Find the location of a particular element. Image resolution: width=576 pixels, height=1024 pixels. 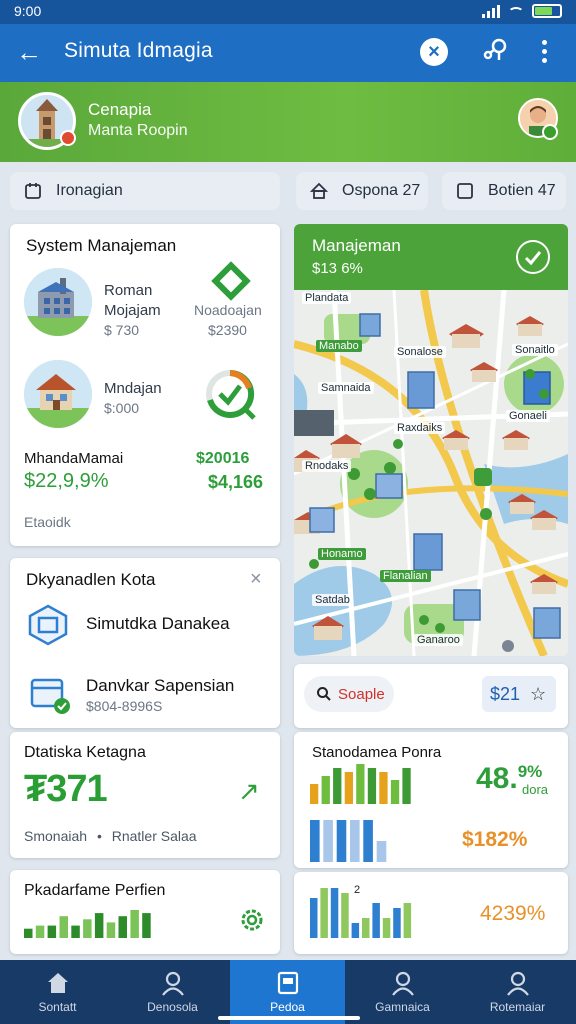

app-bar: ← Simuta Idmagia × is located at coordinates (288, 53).